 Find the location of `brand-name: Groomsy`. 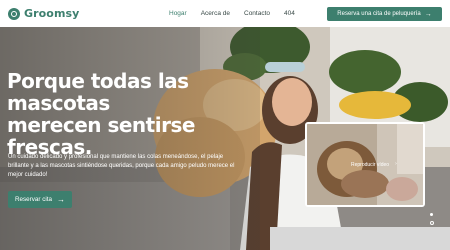

brand-name: Groomsy is located at coordinates (52, 13).